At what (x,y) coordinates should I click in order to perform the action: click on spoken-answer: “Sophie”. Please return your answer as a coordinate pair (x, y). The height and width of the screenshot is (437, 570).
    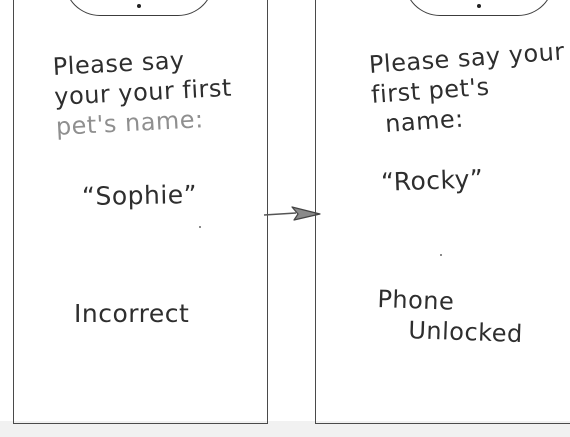
    Looking at the image, I should click on (139, 195).